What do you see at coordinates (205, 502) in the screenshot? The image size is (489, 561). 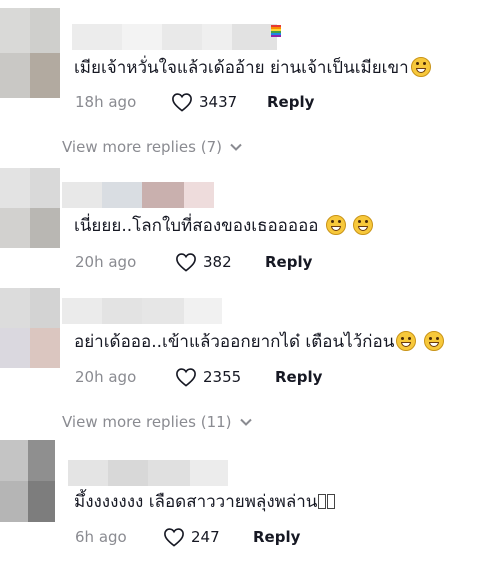 I see `comment-text: มึ้งงงงงงง เลือดสาววายพลุ่งพล่าน` at bounding box center [205, 502].